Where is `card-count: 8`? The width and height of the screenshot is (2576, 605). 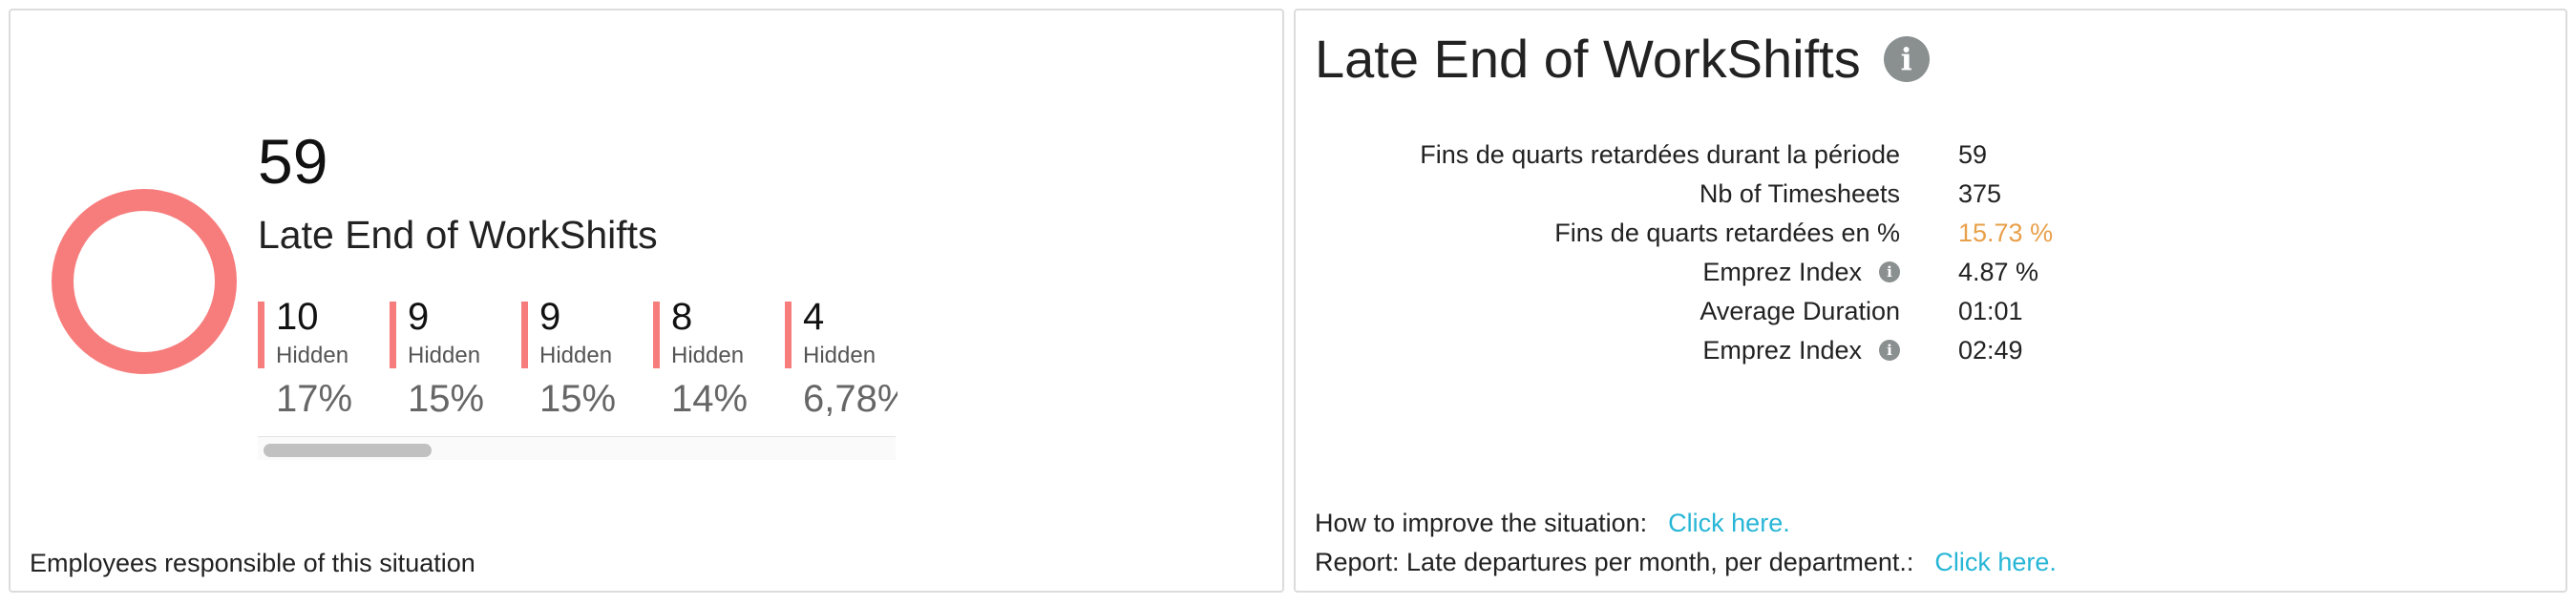 card-count: 8 is located at coordinates (682, 317).